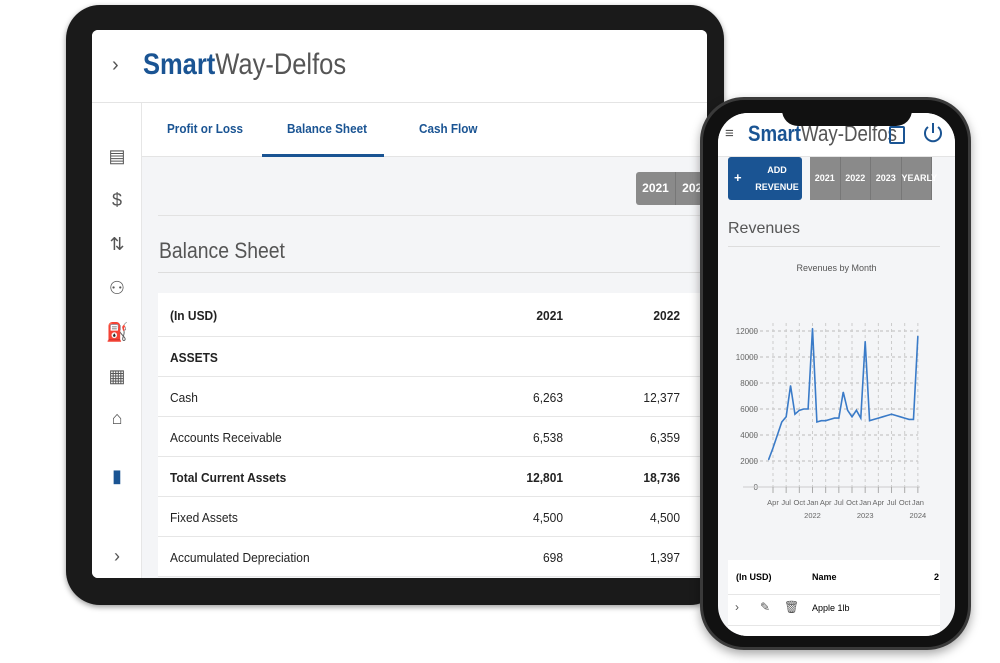  I want to click on section-title: Revenues, so click(764, 228).